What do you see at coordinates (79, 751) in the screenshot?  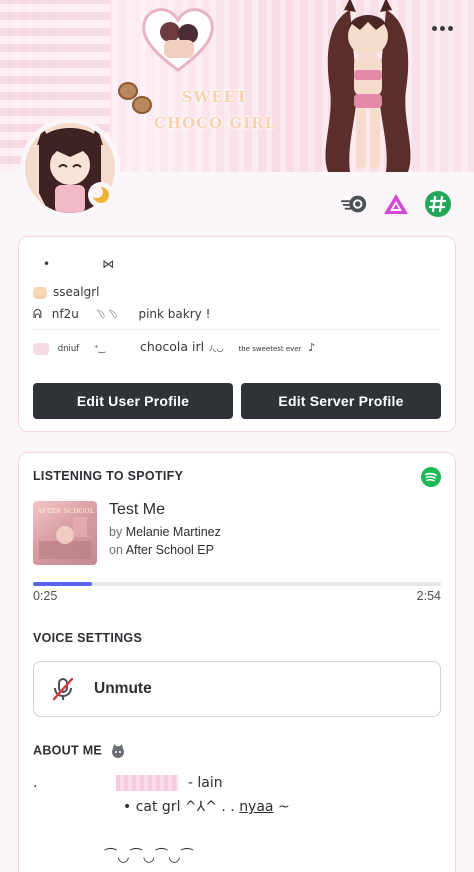 I see `about-me-heading: ABOUT ME` at bounding box center [79, 751].